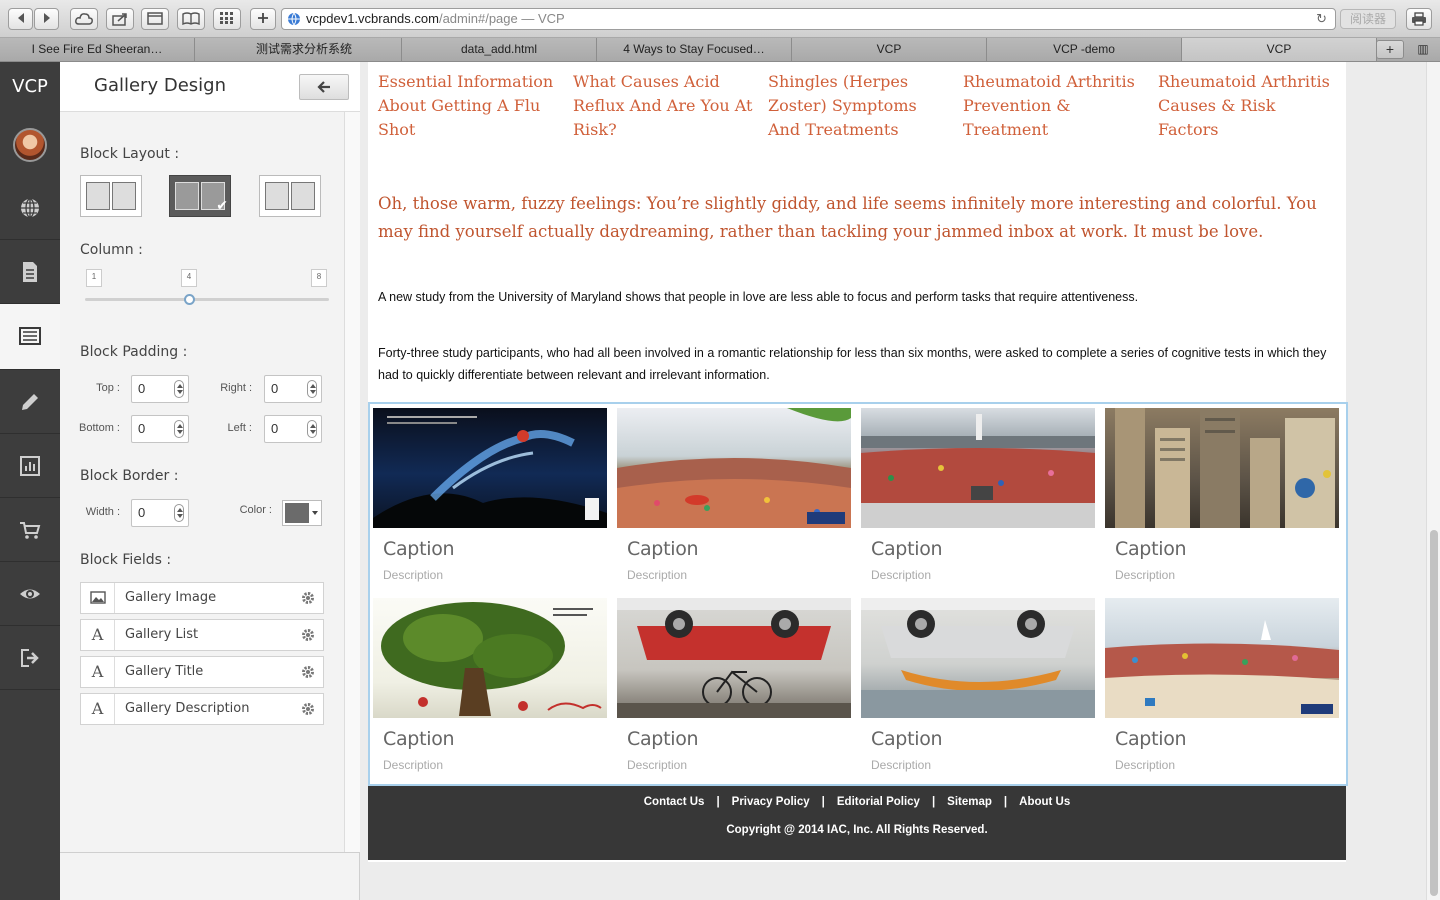 This screenshot has width=1440, height=900. I want to click on vcp-logo: VCP, so click(30, 87).